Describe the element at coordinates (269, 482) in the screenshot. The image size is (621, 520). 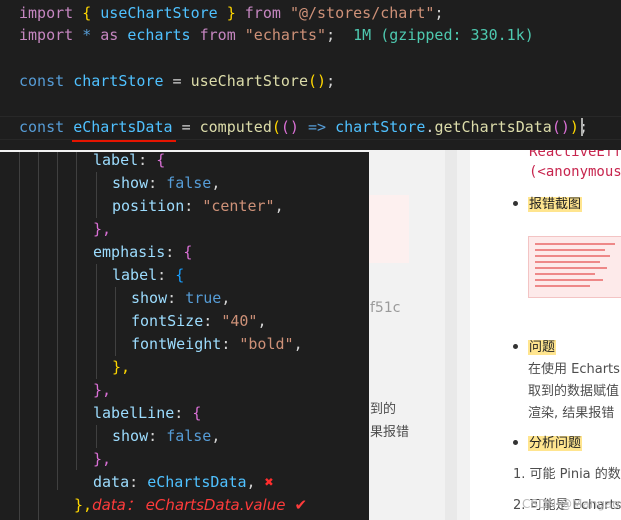
I see `wrong-mark-icon: ✖` at that location.